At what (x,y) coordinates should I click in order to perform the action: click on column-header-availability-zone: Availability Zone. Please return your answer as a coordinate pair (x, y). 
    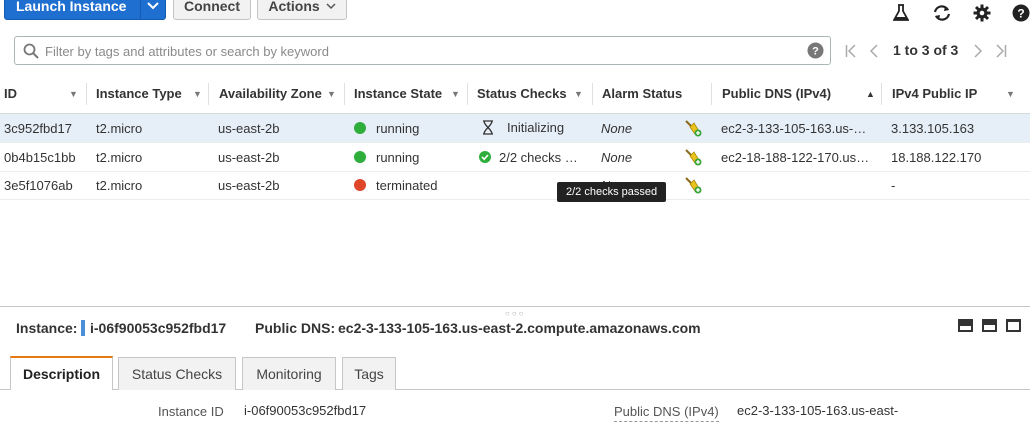
    Looking at the image, I should click on (270, 93).